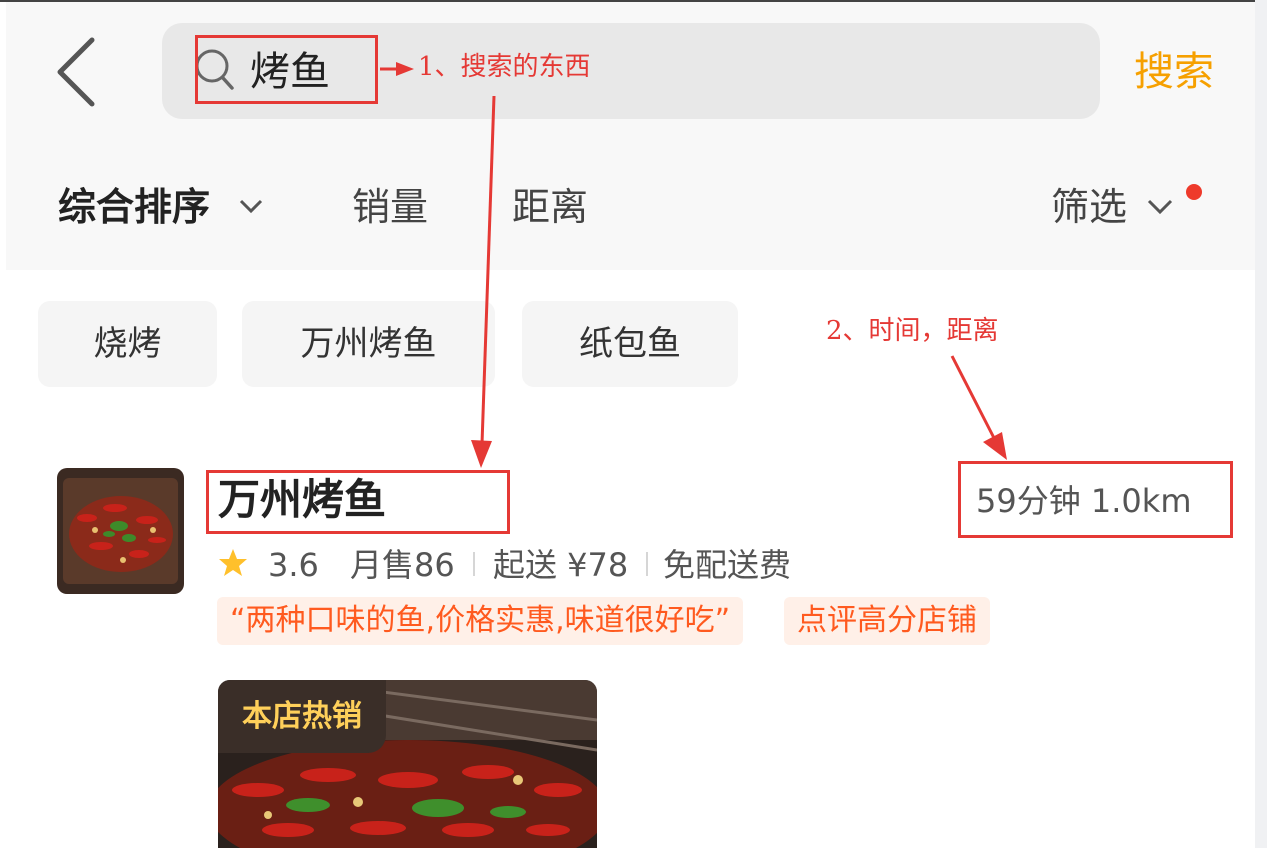  What do you see at coordinates (504, 67) in the screenshot?
I see `annotation-note-search: 1、搜索的东西` at bounding box center [504, 67].